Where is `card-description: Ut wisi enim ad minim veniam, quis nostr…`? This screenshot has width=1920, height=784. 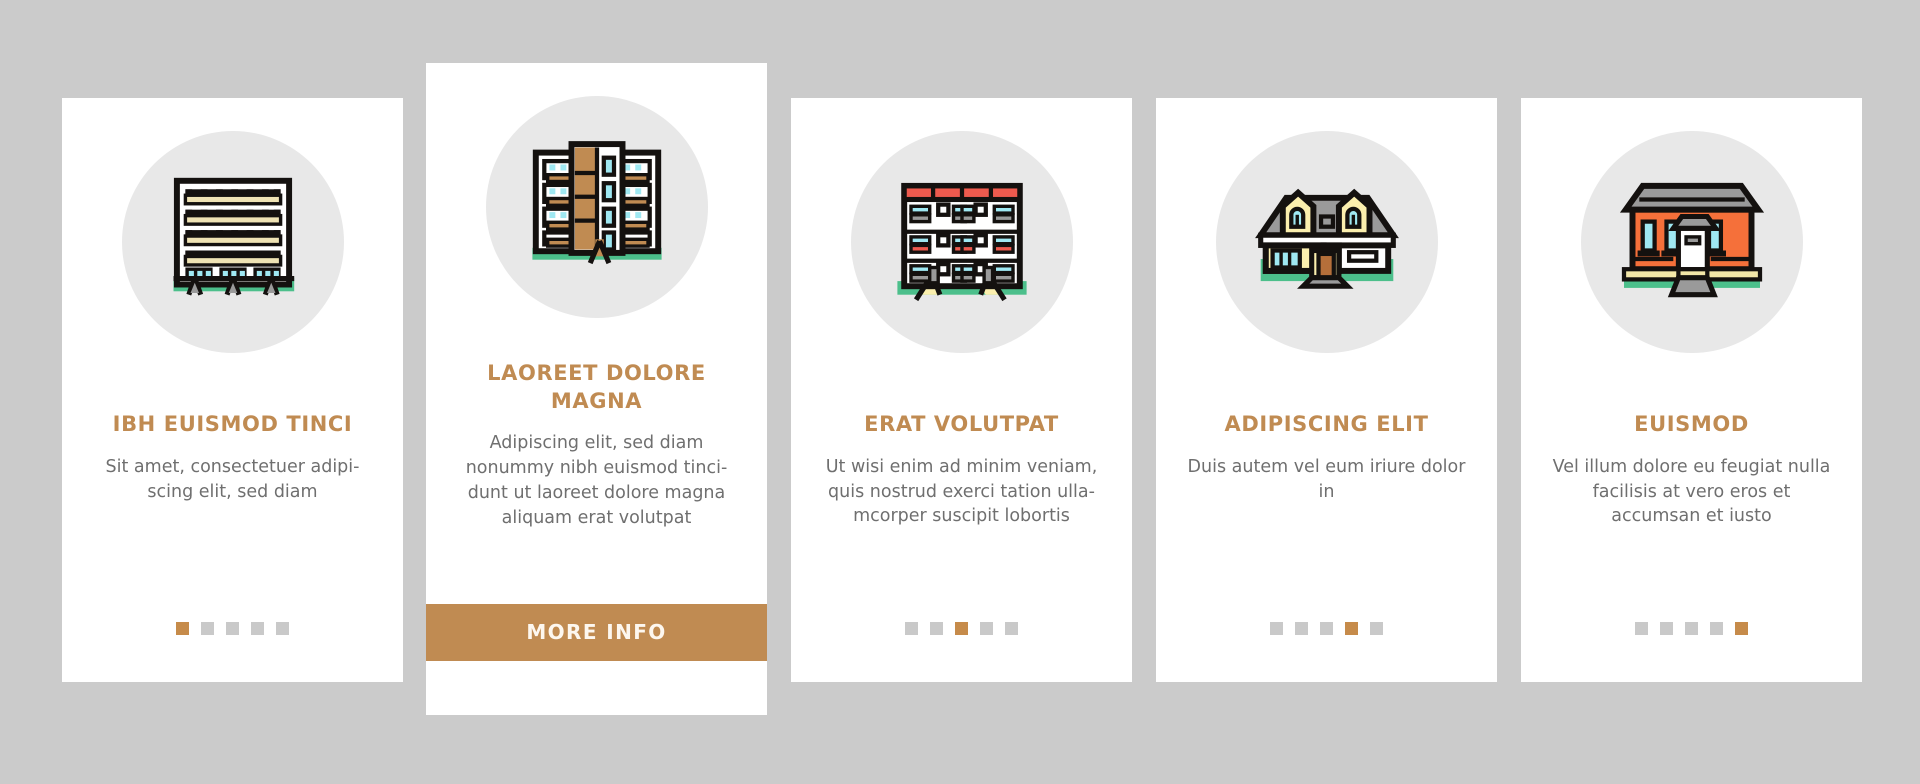 card-description: Ut wisi enim ad minim veniam, quis nostr… is located at coordinates (961, 491).